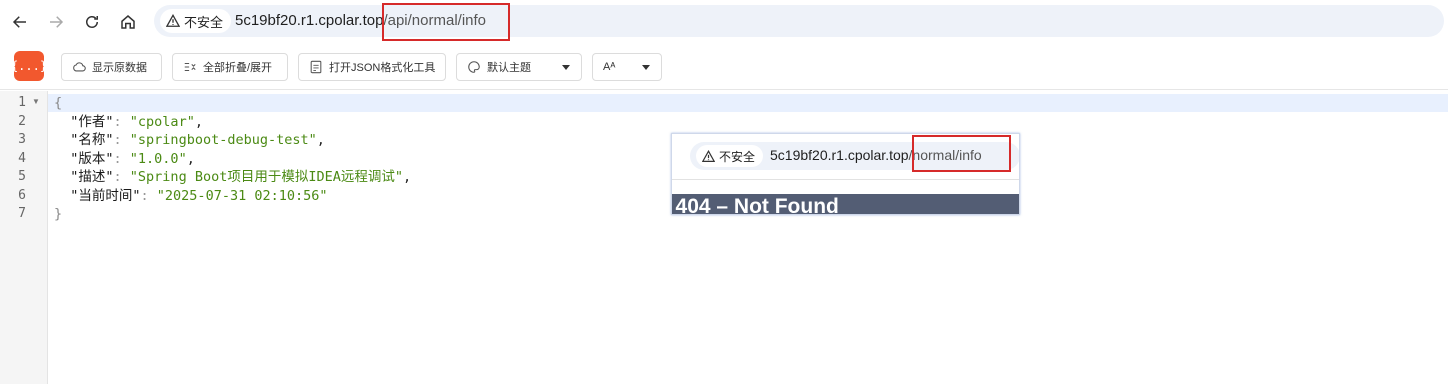  What do you see at coordinates (845, 179) in the screenshot?
I see `inset-divider` at bounding box center [845, 179].